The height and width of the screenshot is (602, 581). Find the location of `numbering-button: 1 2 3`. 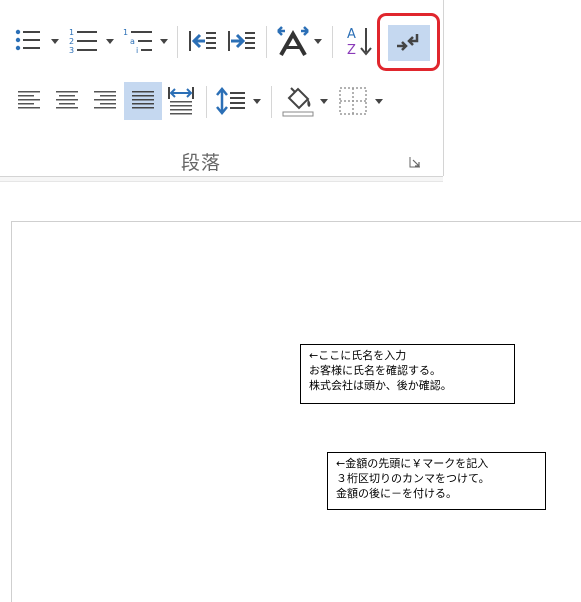

numbering-button: 1 2 3 is located at coordinates (83, 41).